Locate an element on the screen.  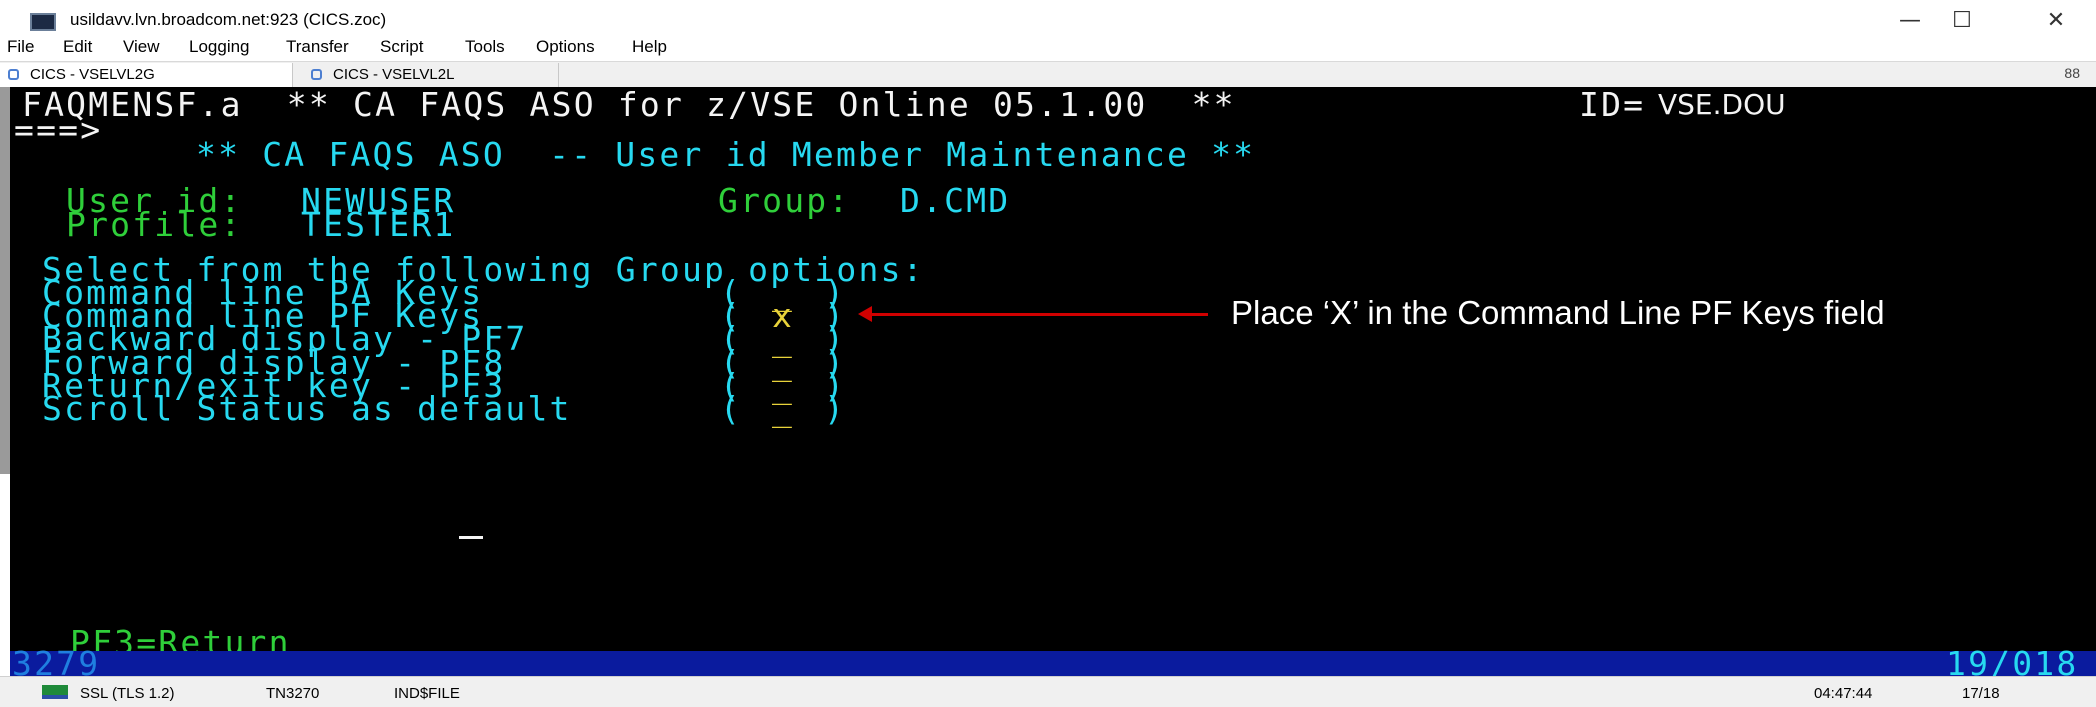
screen-left-edge is located at coordinates (5, 280).